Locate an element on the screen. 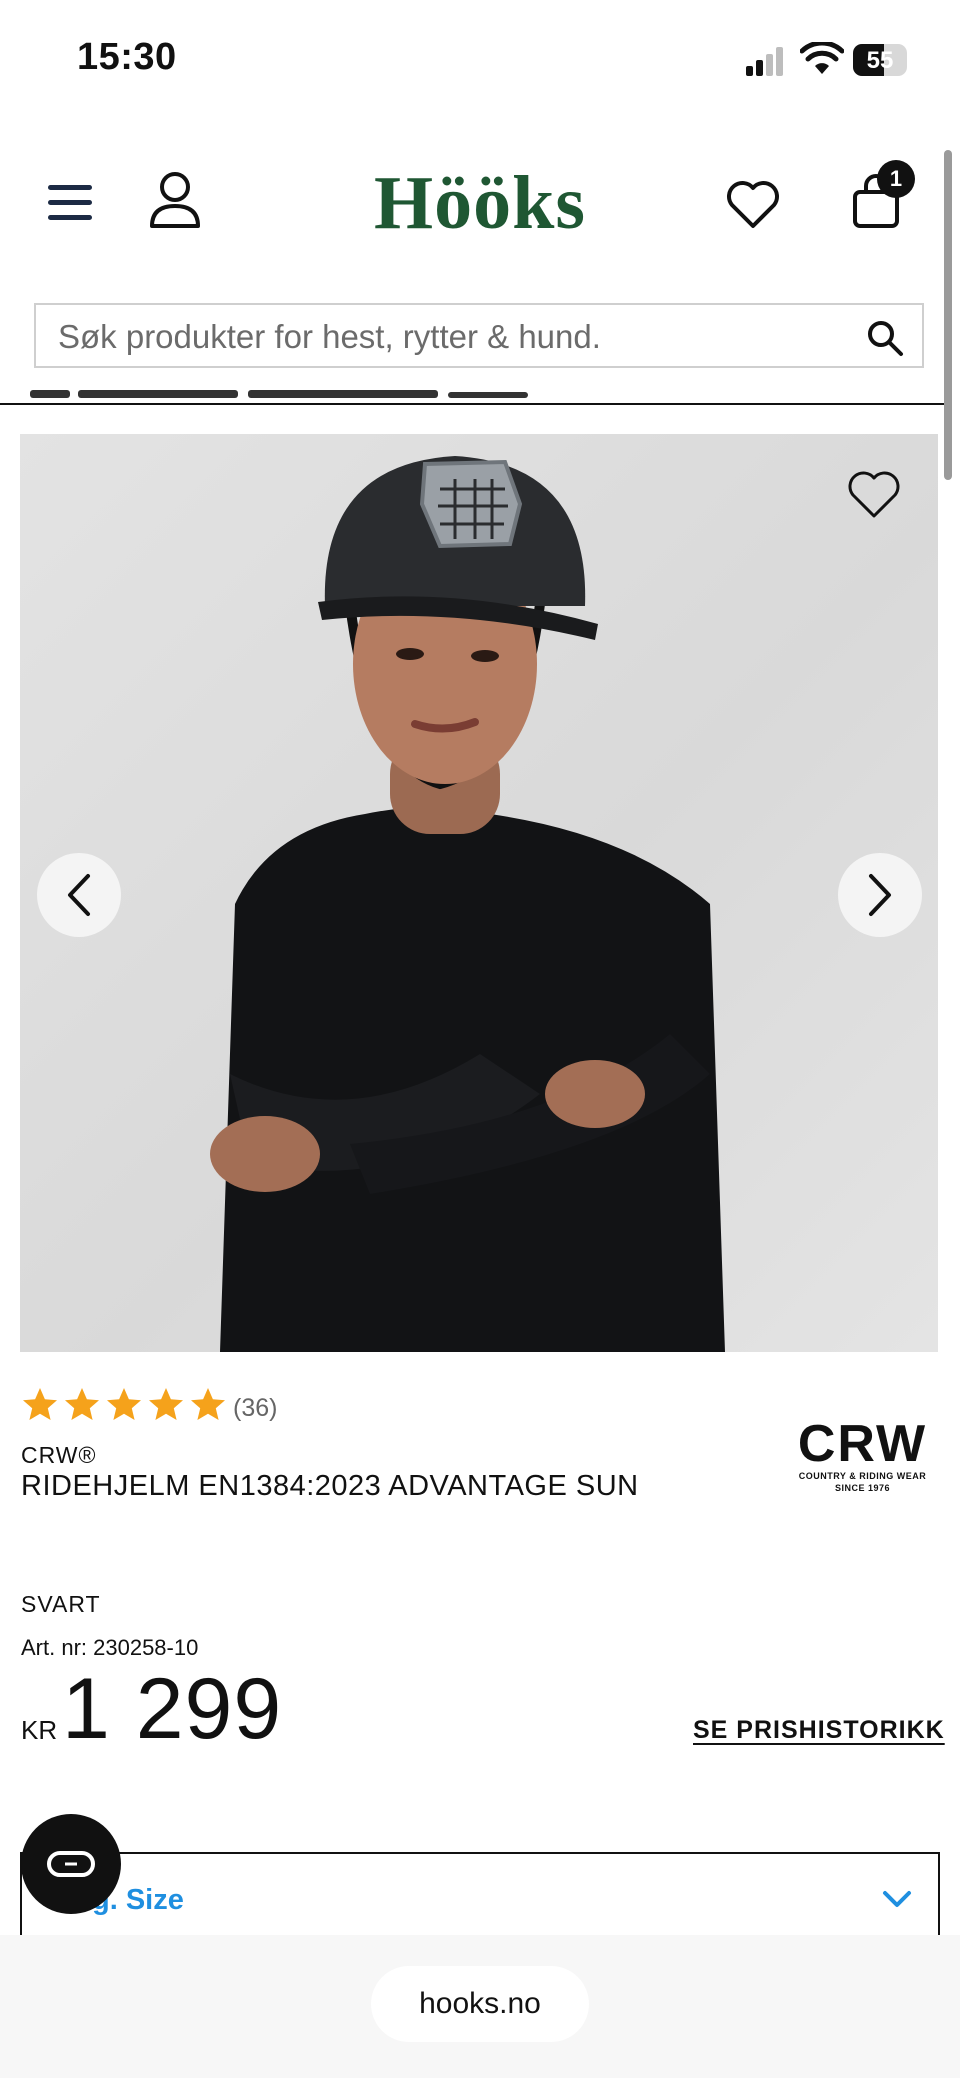  chat-icon is located at coordinates (71, 1864).